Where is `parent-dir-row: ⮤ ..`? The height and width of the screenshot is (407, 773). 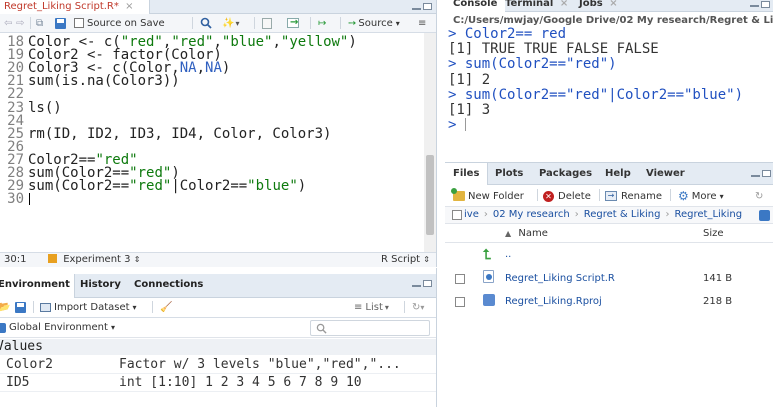 parent-dir-row: ⮤ .. is located at coordinates (609, 256).